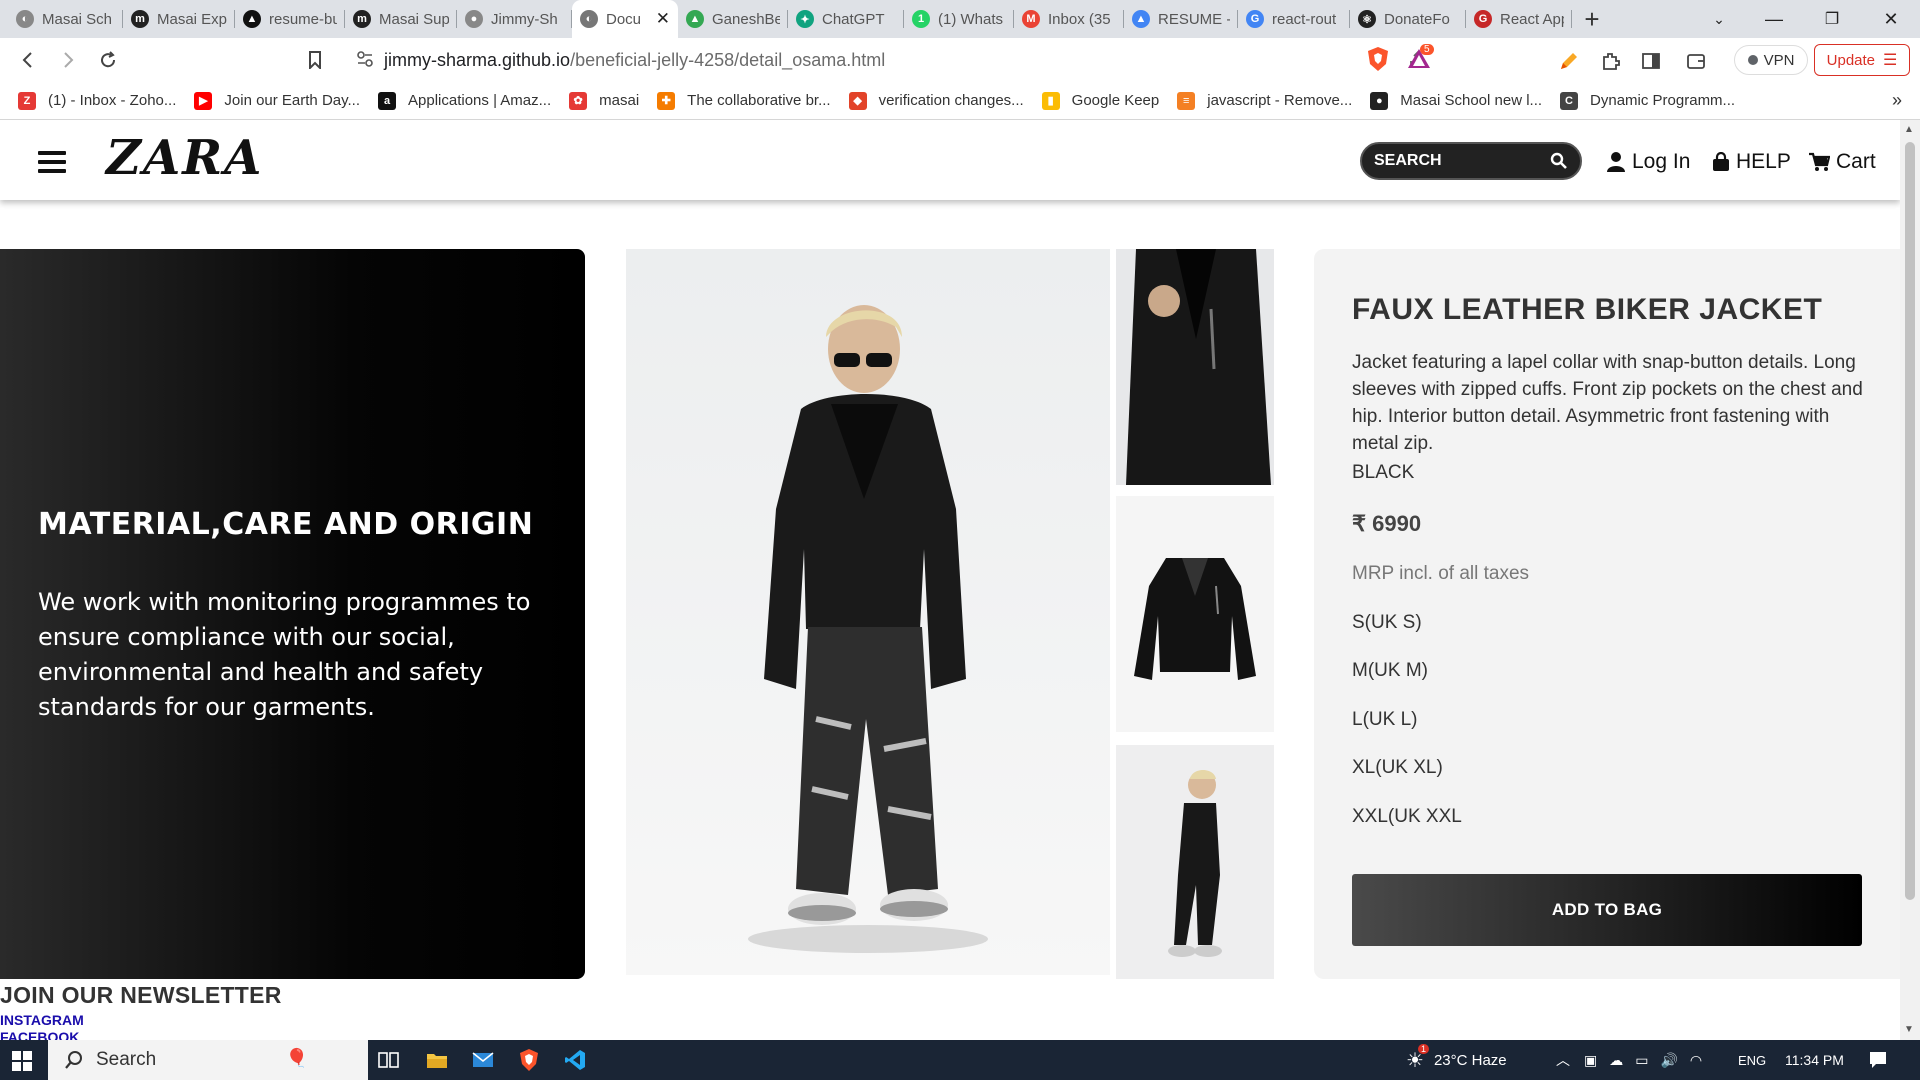 This screenshot has width=1920, height=1080. What do you see at coordinates (1890, 60) in the screenshot?
I see `menu-icon: ☰` at bounding box center [1890, 60].